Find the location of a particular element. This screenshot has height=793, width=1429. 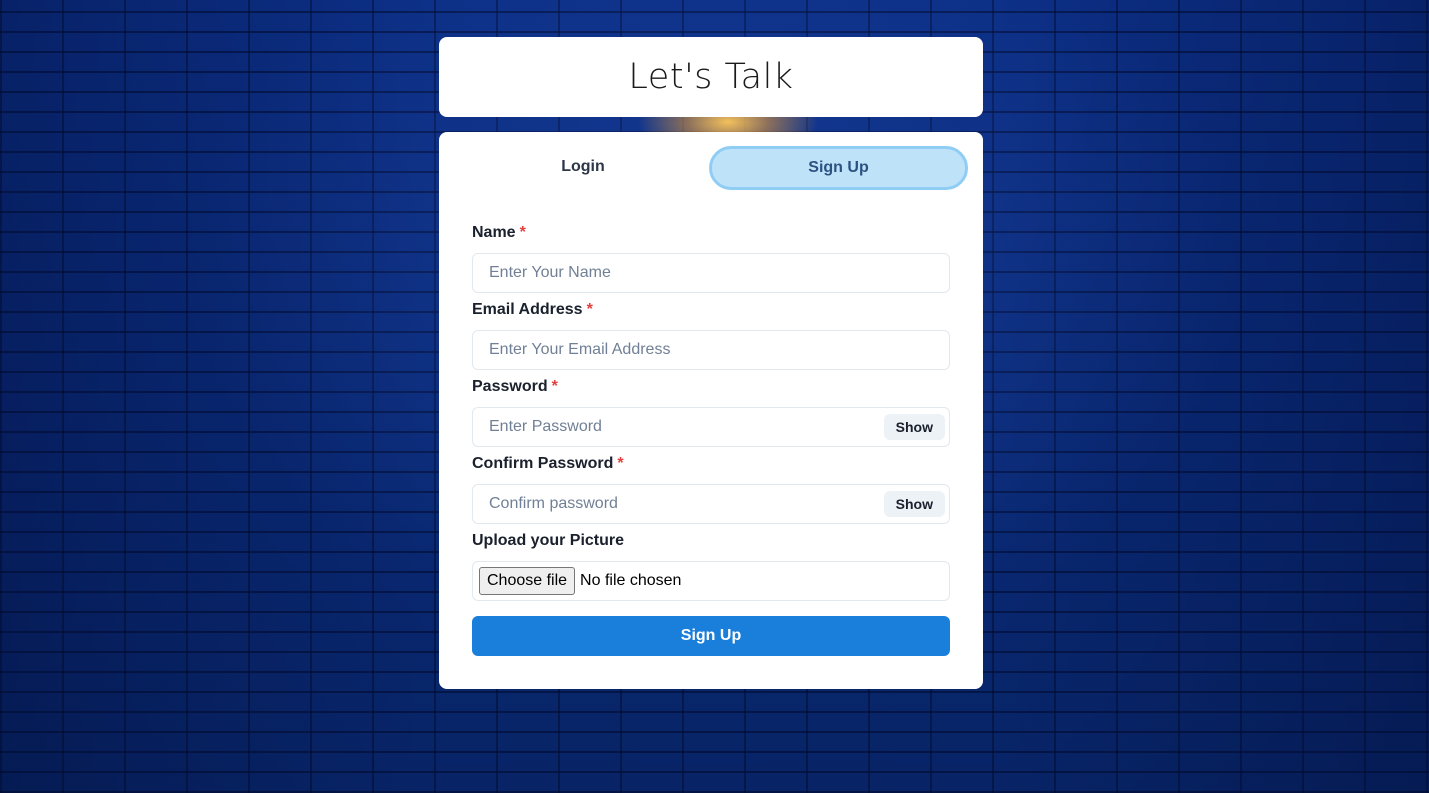

confirm-password-label: Confirm Password * is located at coordinates (548, 464).